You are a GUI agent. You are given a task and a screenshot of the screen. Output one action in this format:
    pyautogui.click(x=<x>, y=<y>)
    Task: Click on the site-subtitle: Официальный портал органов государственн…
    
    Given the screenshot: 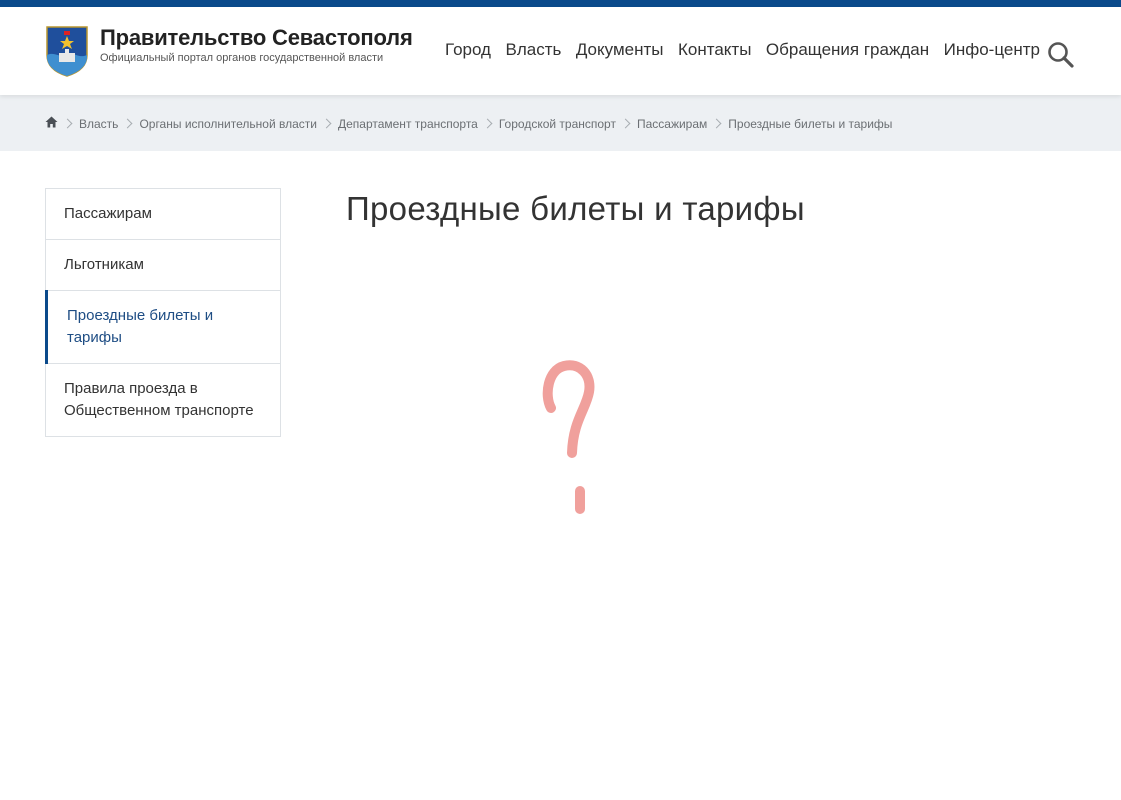 What is the action you would take?
    pyautogui.click(x=242, y=58)
    